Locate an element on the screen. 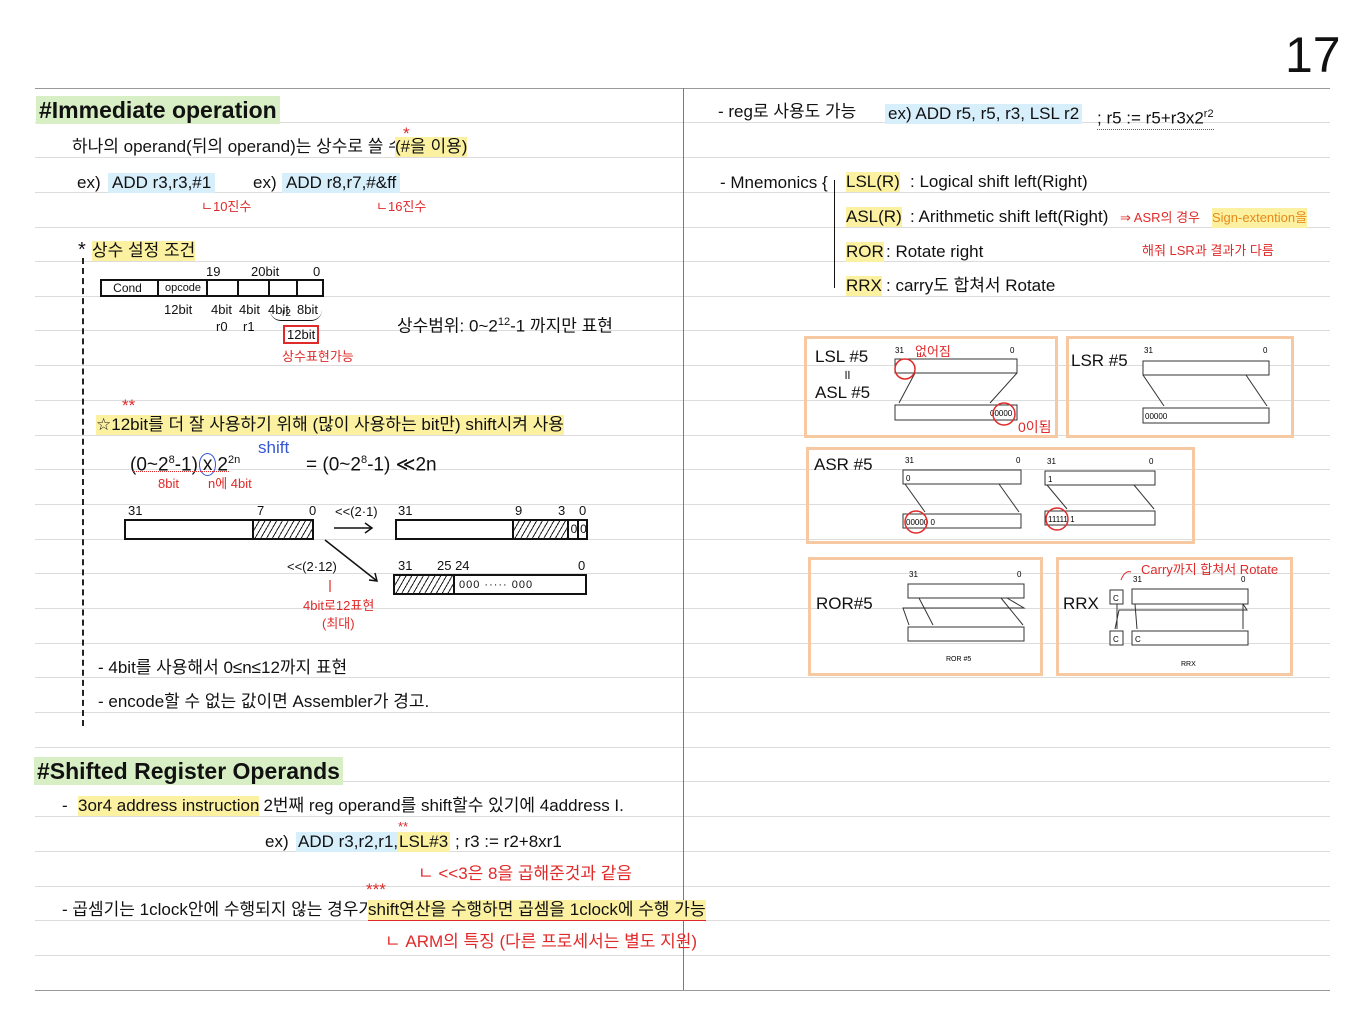 The image size is (1365, 1024). brace-line is located at coordinates (834, 234).